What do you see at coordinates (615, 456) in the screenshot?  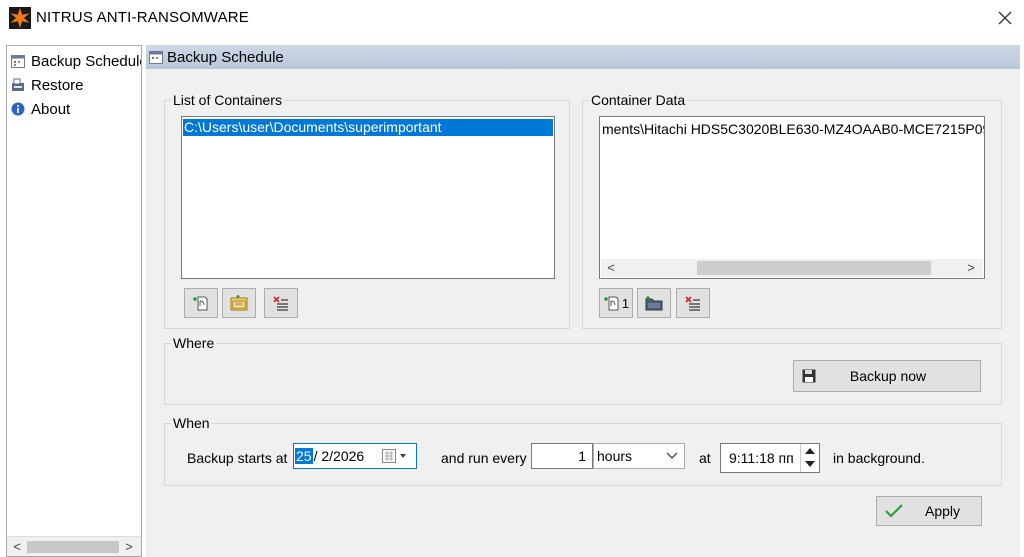 I see `interval-unit-value: hours` at bounding box center [615, 456].